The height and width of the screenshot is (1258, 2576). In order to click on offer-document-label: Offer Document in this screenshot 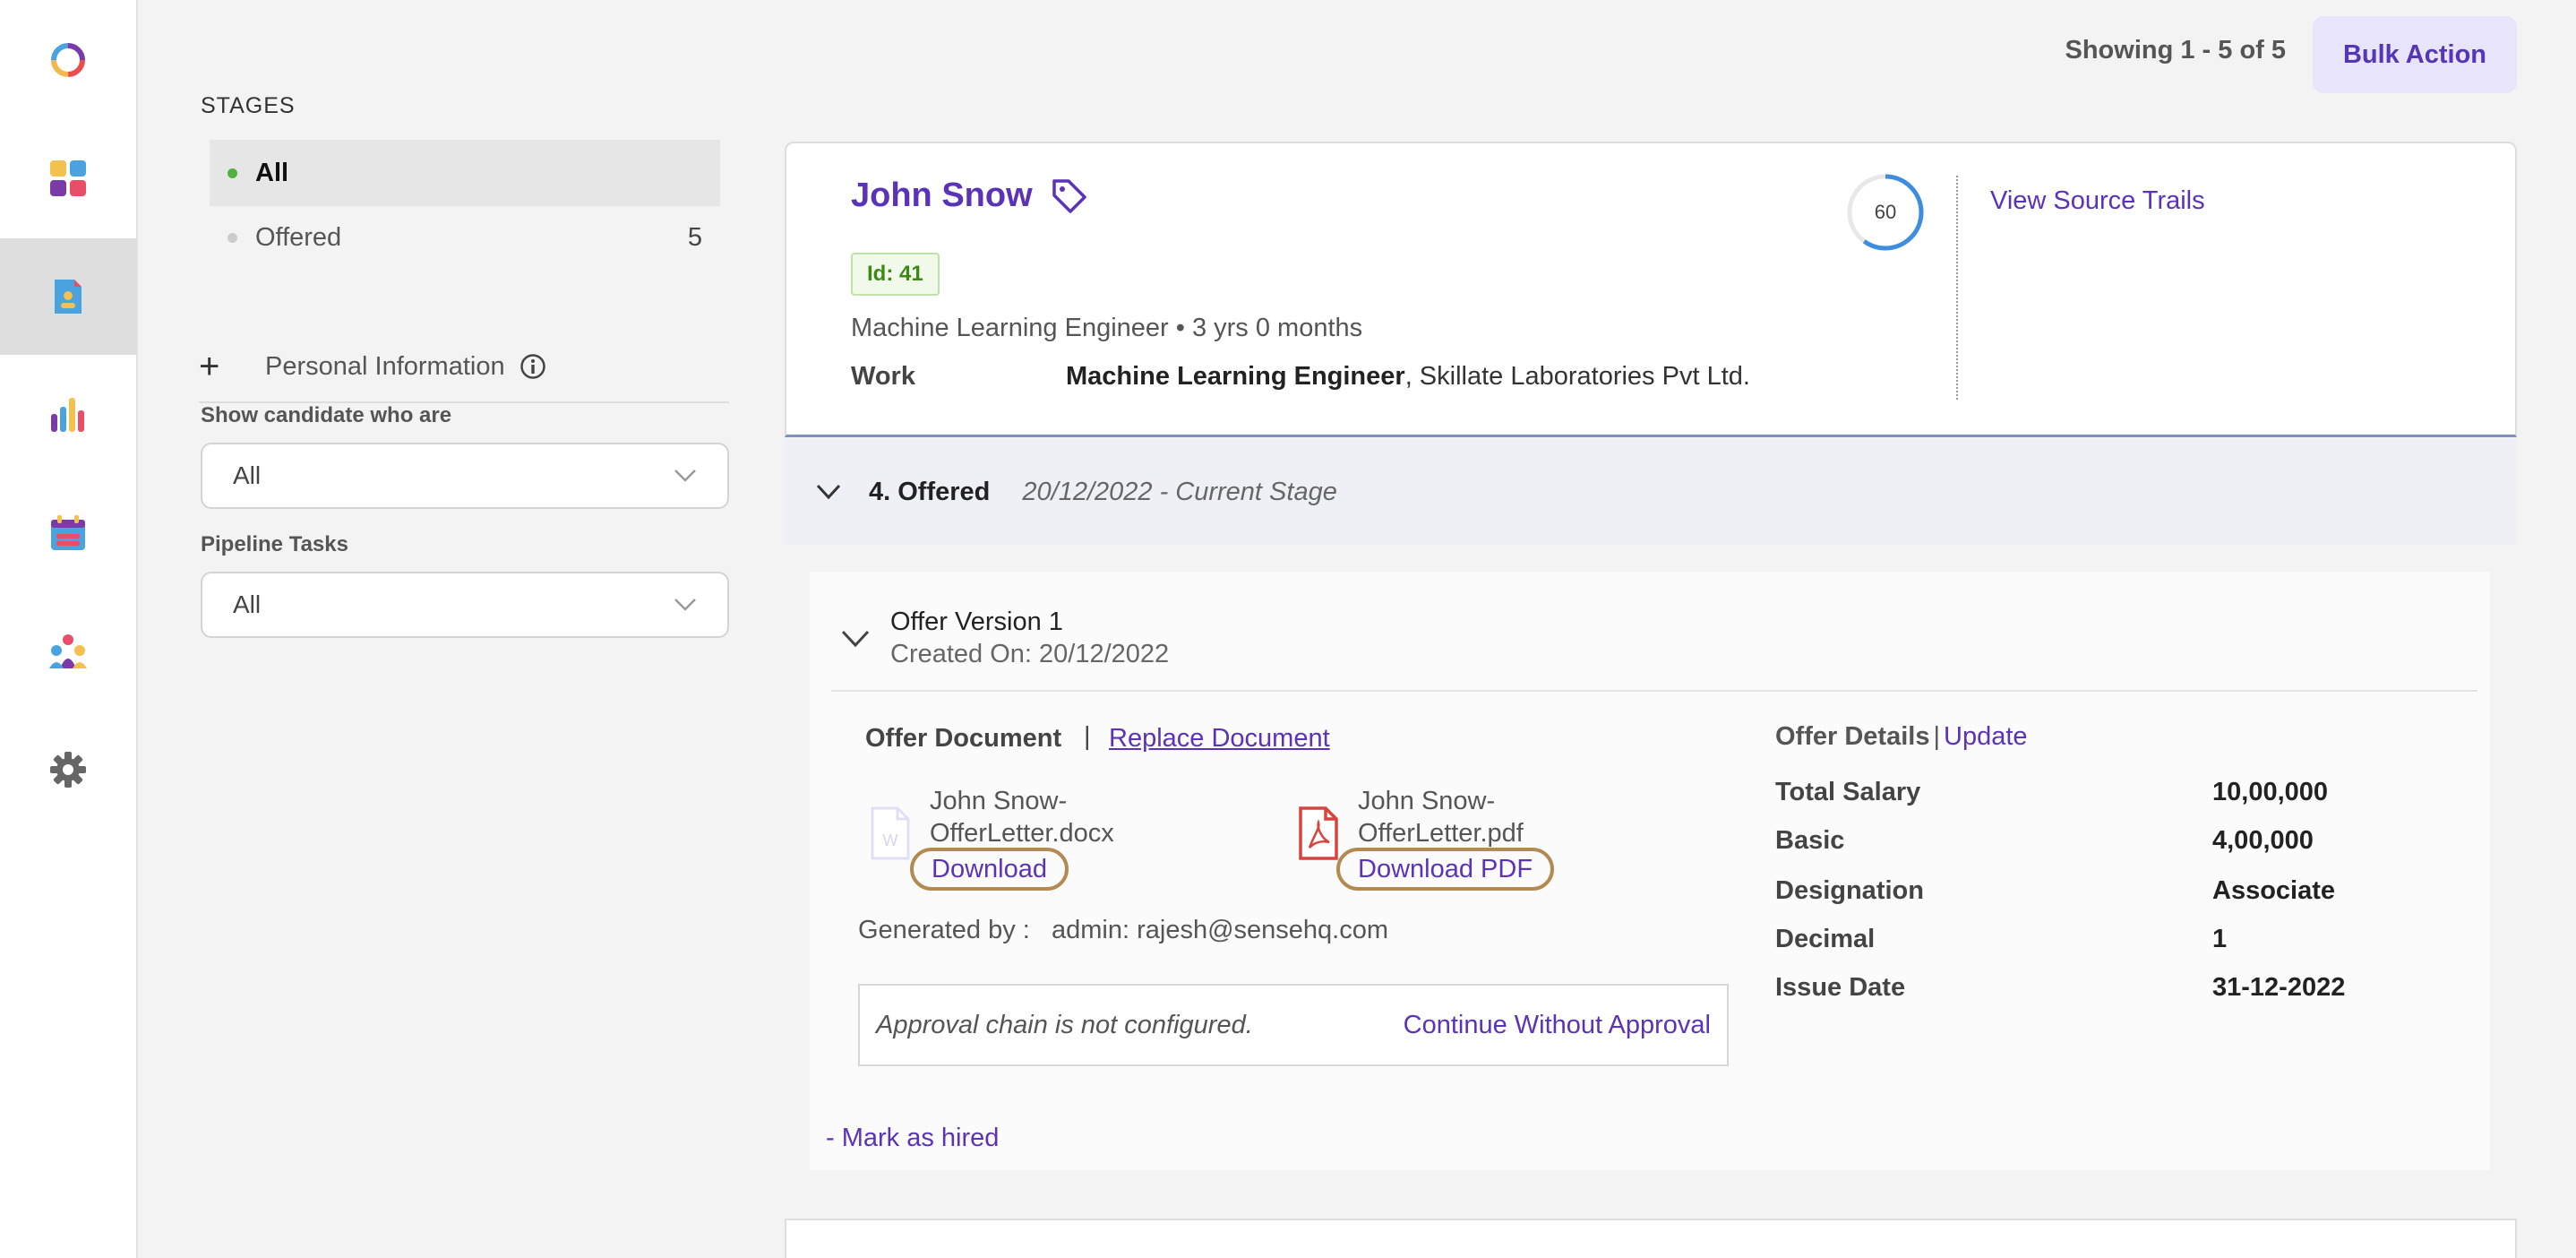, I will do `click(963, 738)`.